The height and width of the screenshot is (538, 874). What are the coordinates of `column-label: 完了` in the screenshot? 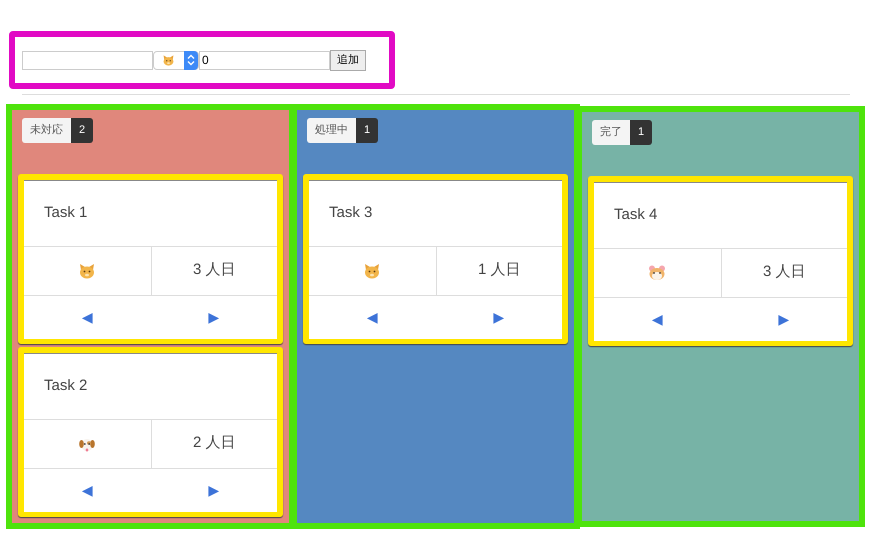 It's located at (611, 132).